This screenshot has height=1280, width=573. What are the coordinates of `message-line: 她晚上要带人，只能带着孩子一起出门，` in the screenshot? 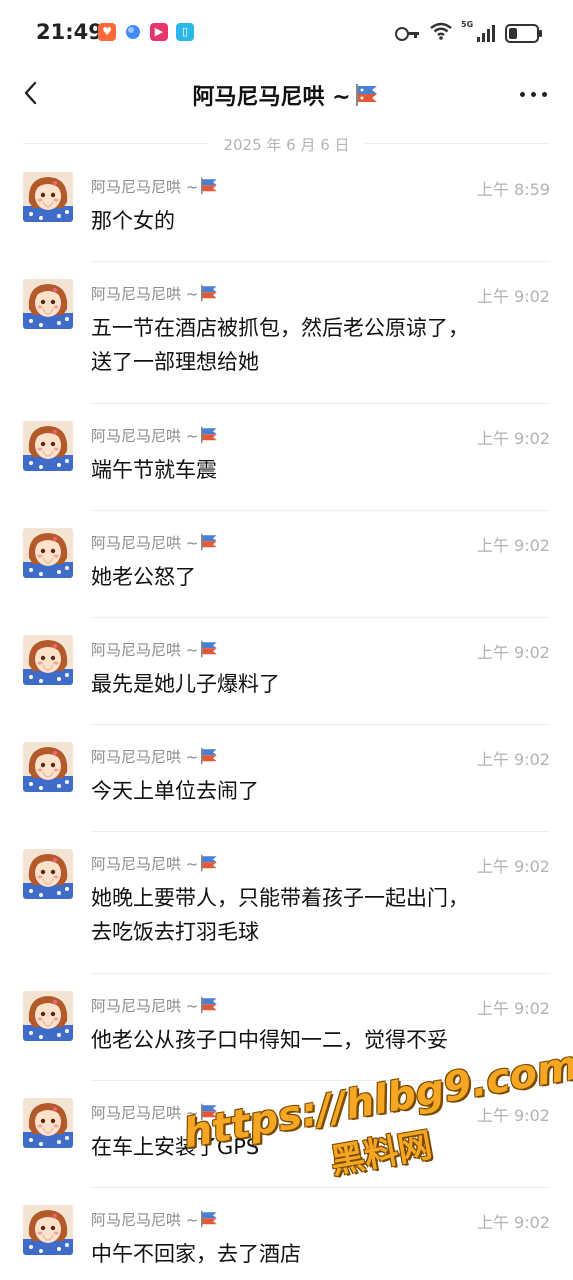 It's located at (280, 898).